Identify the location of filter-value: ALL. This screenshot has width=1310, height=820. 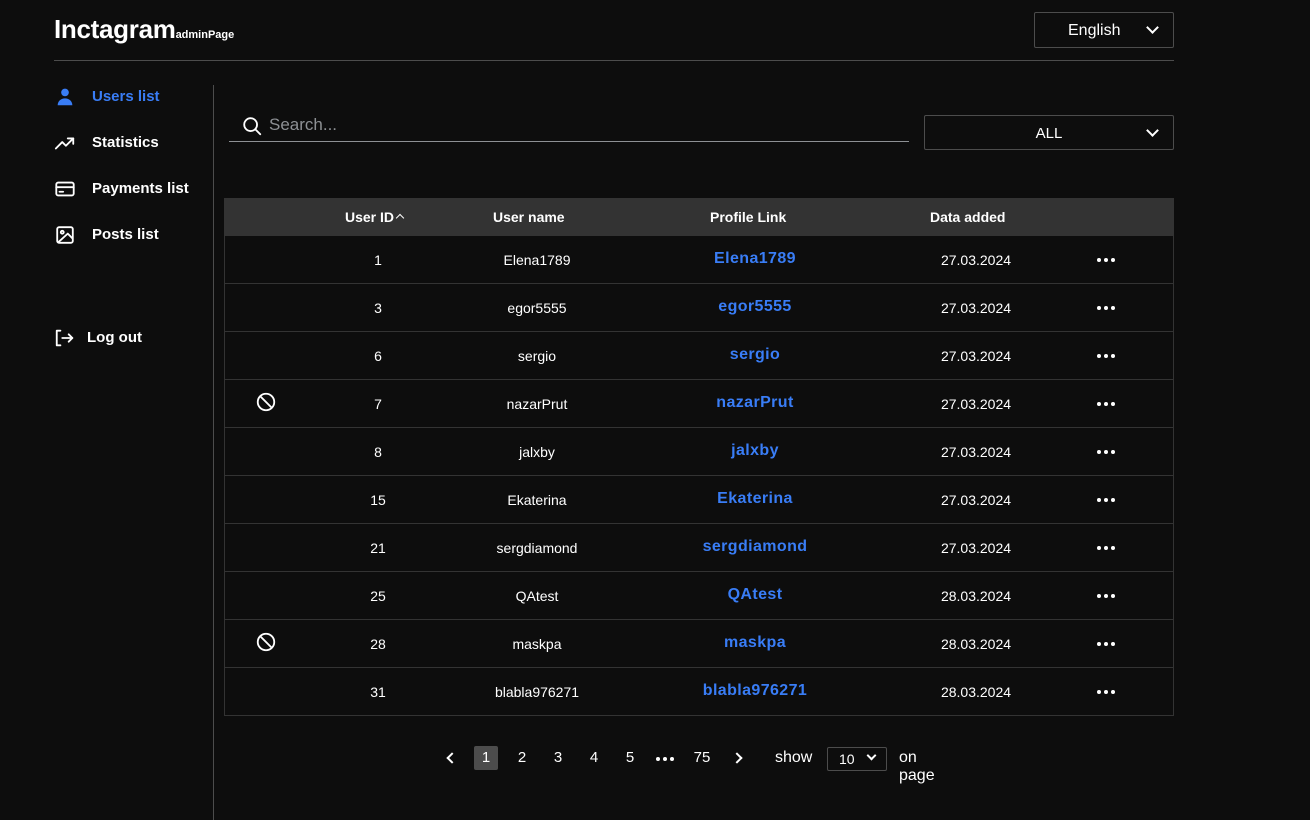
(1049, 133).